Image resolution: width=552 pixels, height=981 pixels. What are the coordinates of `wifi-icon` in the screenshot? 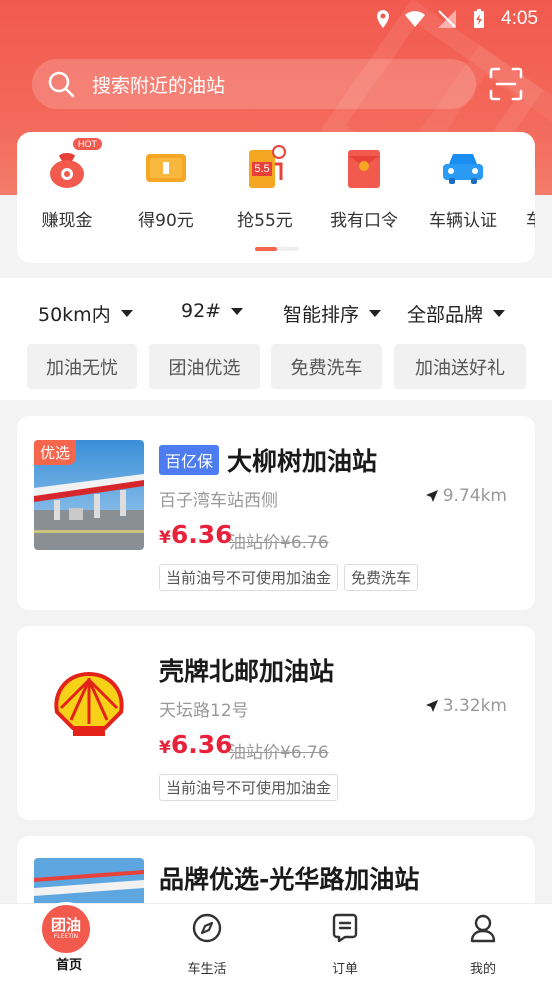 It's located at (415, 19).